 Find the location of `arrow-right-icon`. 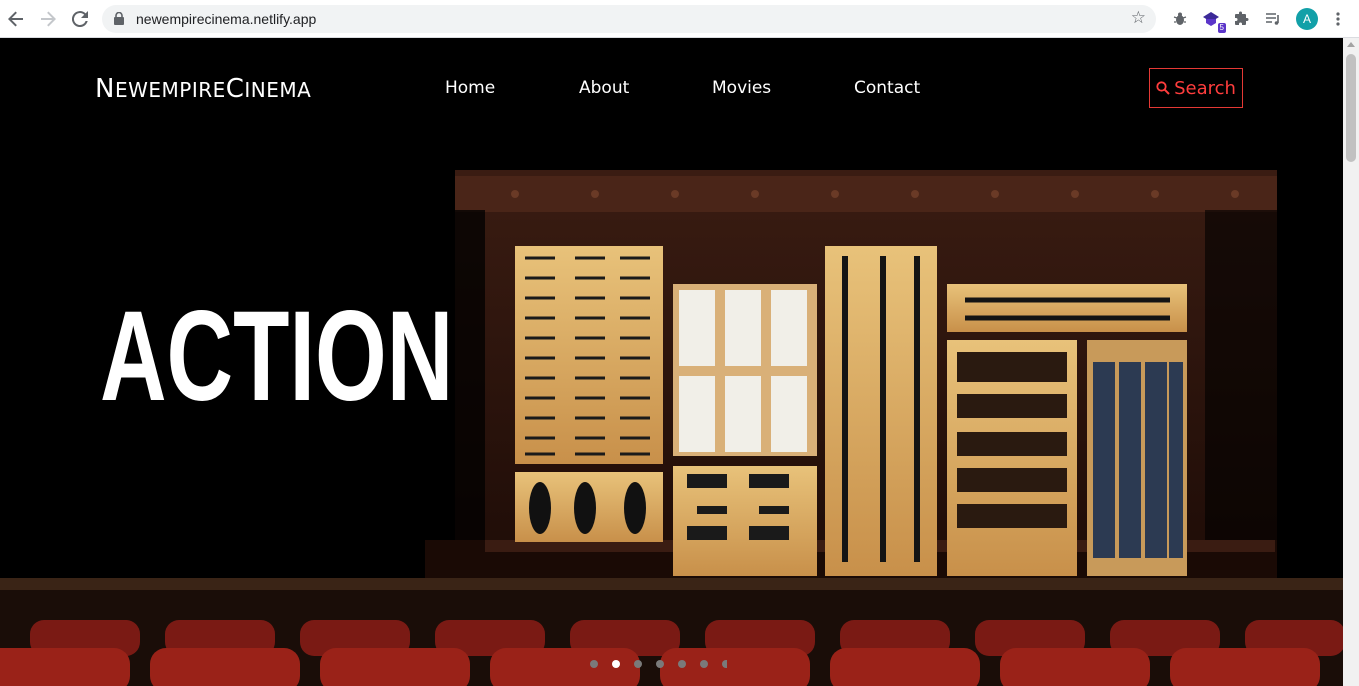

arrow-right-icon is located at coordinates (48, 19).